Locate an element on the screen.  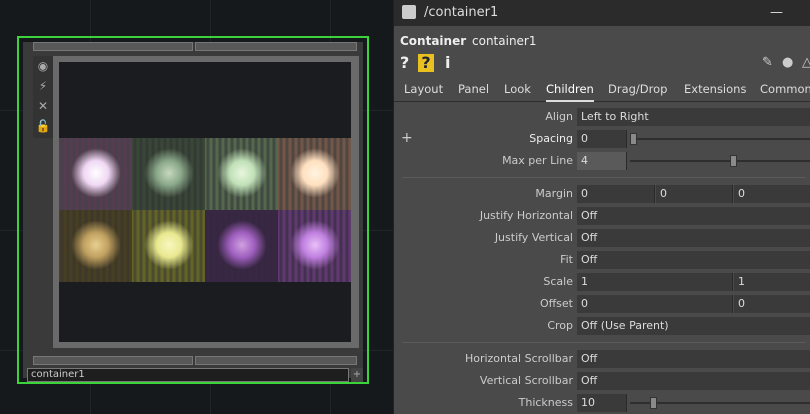
spacing-field: 0 is located at coordinates (602, 139).